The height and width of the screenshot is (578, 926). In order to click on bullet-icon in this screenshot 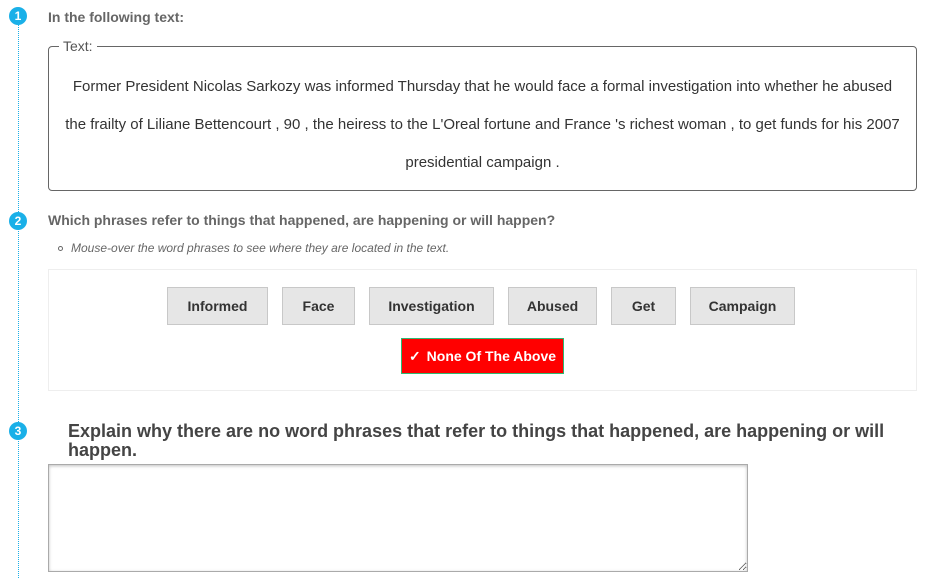, I will do `click(60, 249)`.